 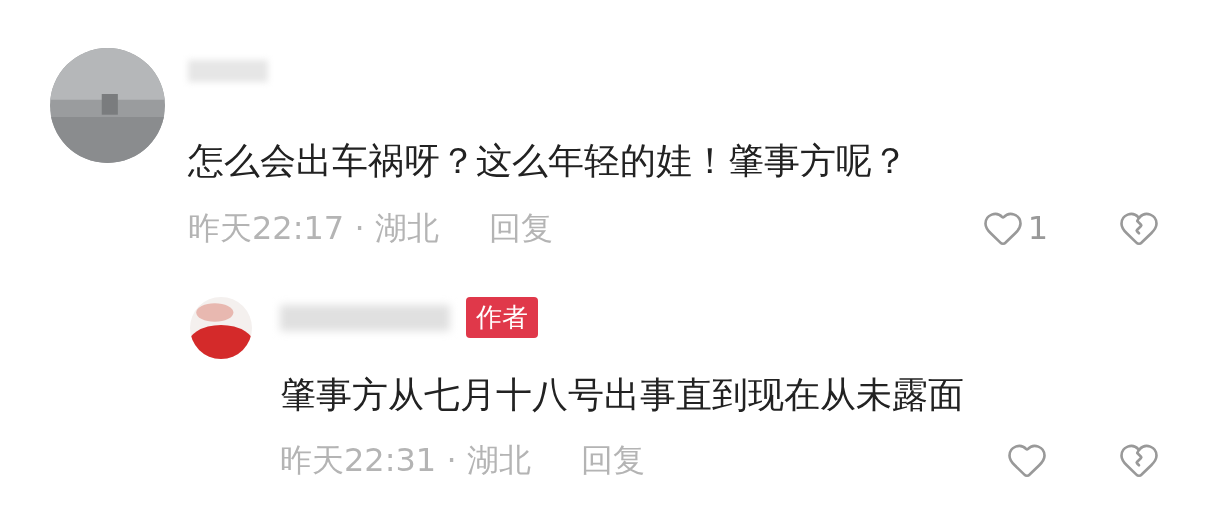 I want to click on comment-text: 怎么会出车祸呀？这么年轻的娃！肇事方呢？, so click(x=548, y=161).